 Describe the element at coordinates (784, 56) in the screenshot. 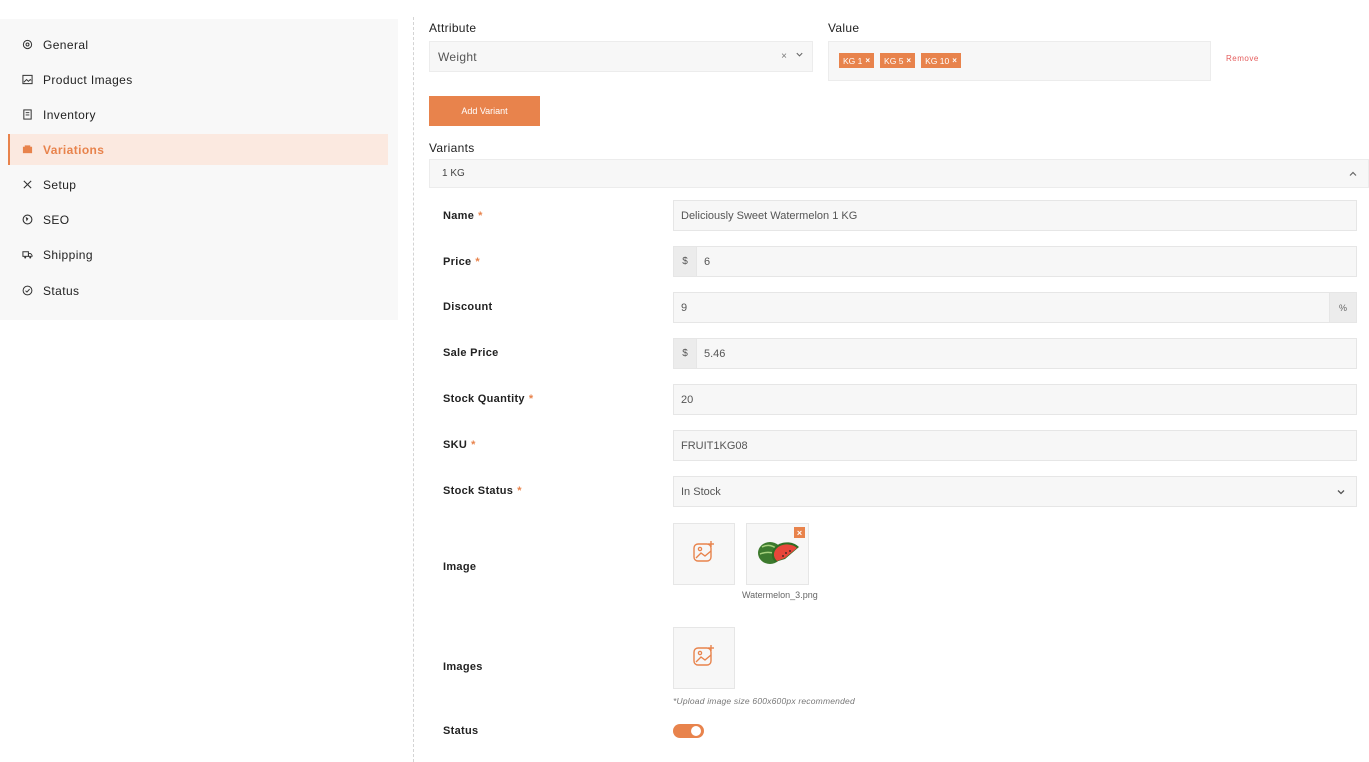

I see `clear-icon: ×` at that location.